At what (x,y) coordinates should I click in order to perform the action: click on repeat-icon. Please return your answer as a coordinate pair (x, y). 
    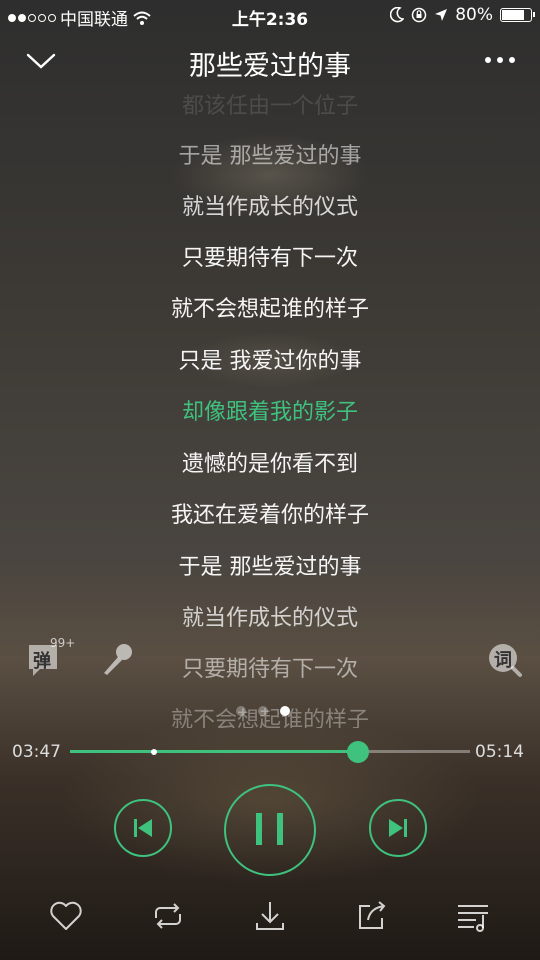
    Looking at the image, I should click on (168, 916).